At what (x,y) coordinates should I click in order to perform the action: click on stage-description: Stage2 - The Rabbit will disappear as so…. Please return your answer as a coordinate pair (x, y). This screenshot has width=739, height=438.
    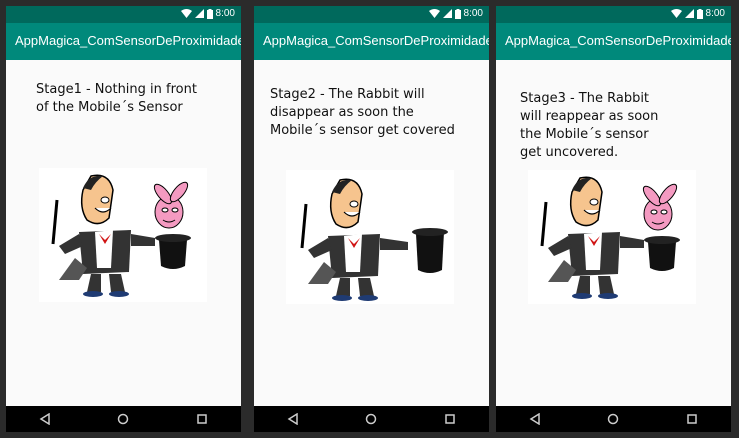
    Looking at the image, I should click on (362, 112).